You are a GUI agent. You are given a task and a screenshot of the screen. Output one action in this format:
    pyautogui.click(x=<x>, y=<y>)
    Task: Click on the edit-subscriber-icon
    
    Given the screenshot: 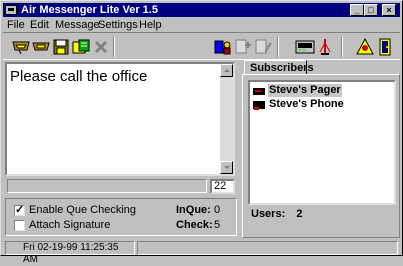 What is the action you would take?
    pyautogui.click(x=263, y=47)
    